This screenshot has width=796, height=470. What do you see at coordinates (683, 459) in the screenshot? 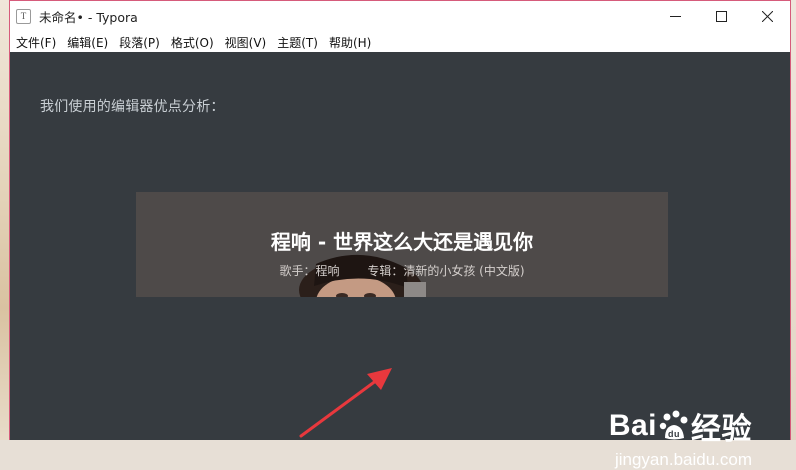
I see `baidu-url: jingyan.baidu.com` at bounding box center [683, 459].